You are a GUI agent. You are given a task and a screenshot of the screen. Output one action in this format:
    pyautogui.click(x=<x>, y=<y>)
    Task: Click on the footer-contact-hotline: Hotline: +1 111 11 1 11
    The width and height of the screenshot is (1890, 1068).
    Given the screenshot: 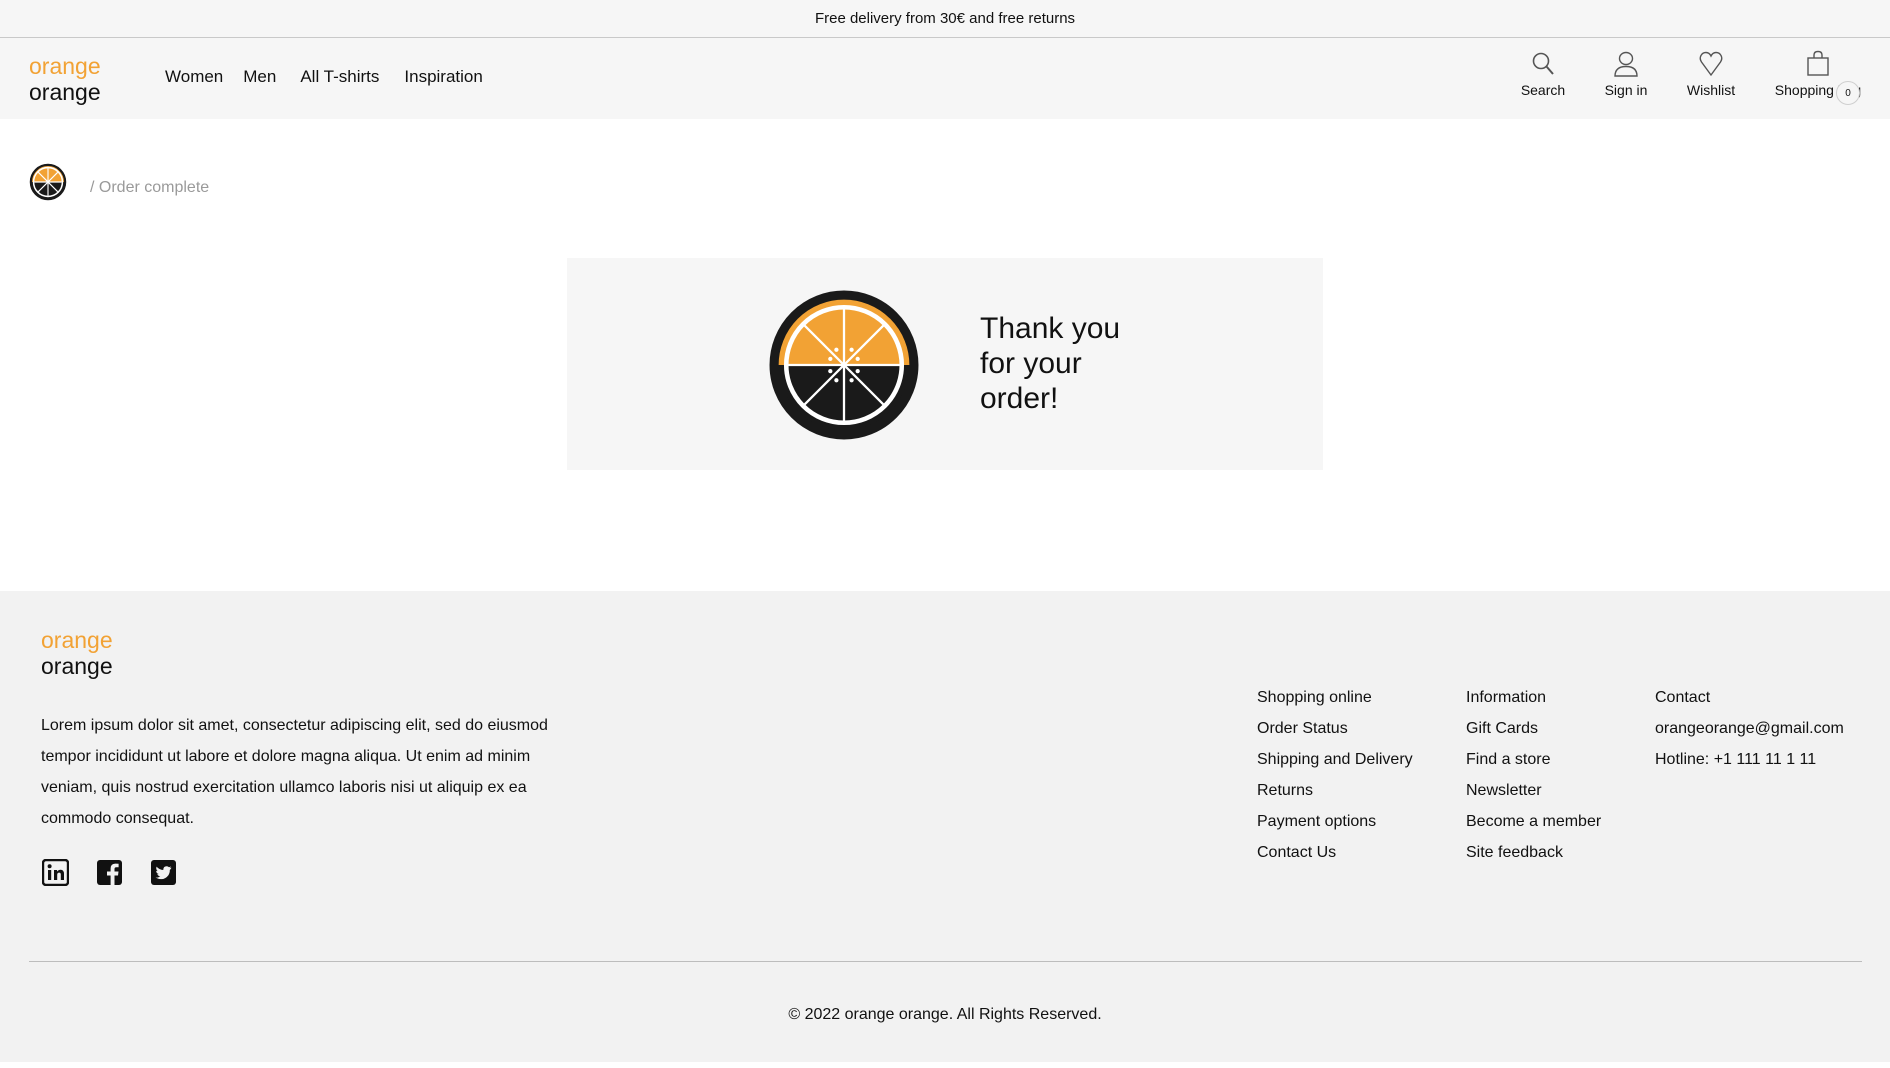 What is the action you would take?
    pyautogui.click(x=1736, y=759)
    